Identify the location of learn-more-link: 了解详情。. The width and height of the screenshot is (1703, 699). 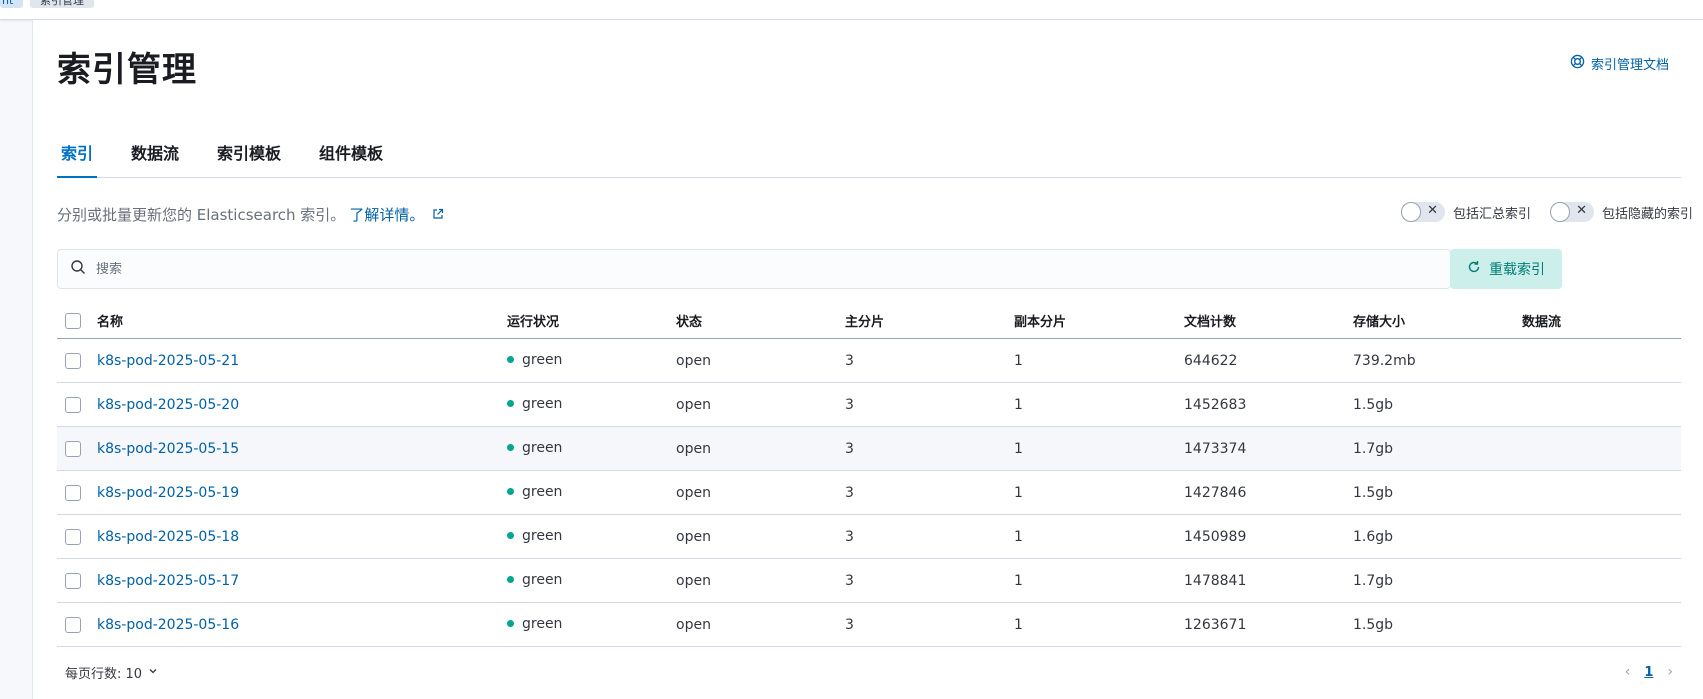
(386, 214).